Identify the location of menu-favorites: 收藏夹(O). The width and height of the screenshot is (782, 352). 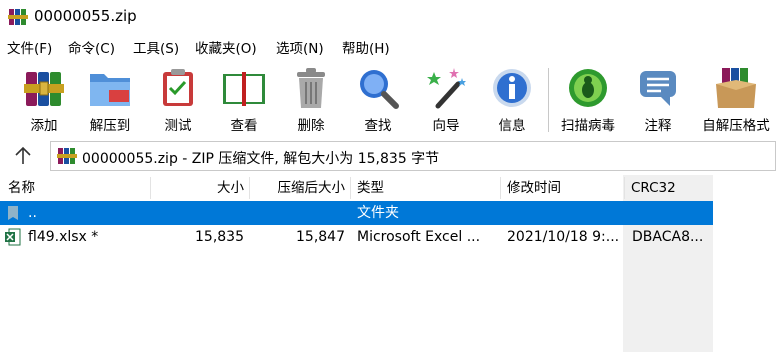
(226, 49).